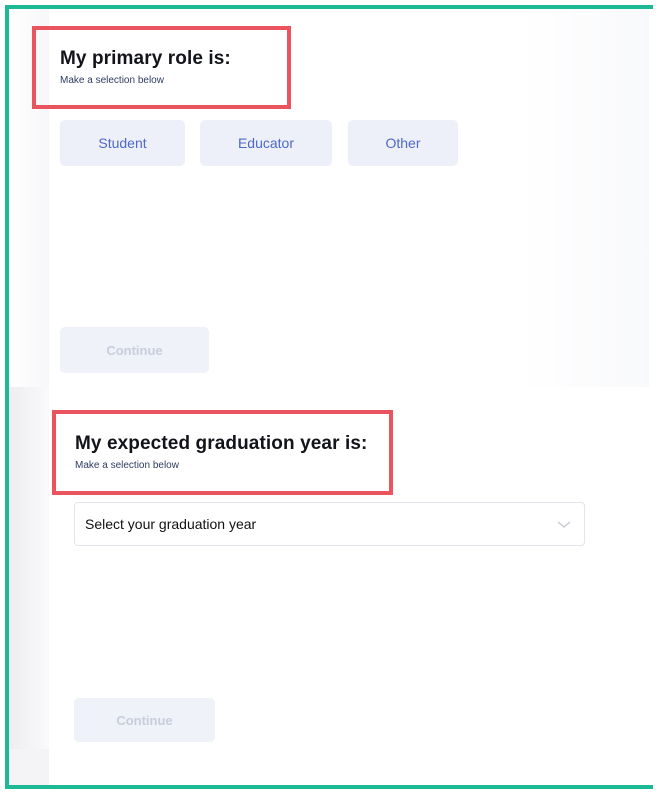 Image resolution: width=658 pixels, height=796 pixels. I want to click on graduation-continue-button: Continue, so click(144, 720).